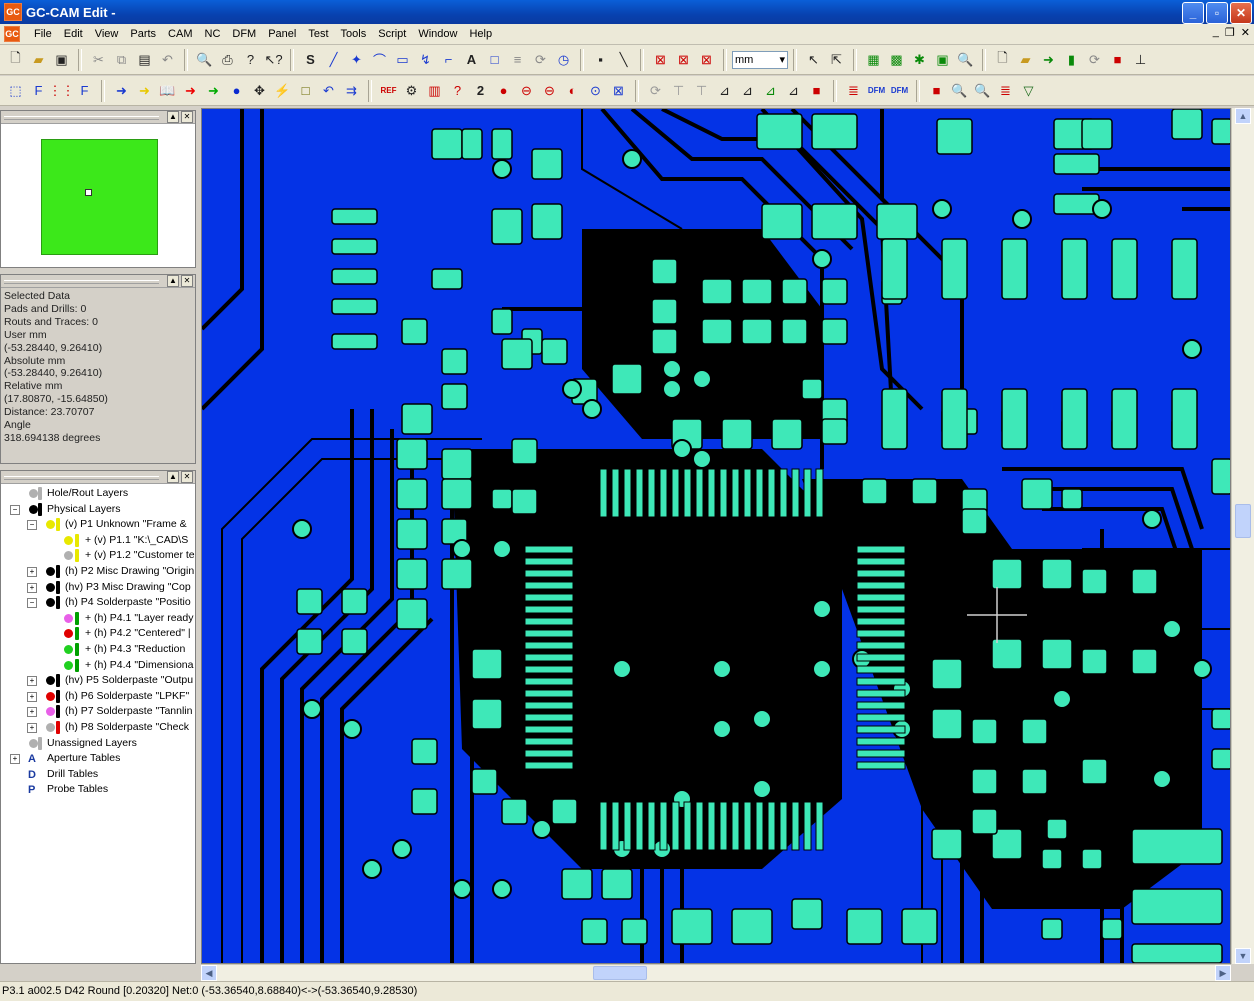  I want to click on print-icon: ⎙, so click(227, 60).